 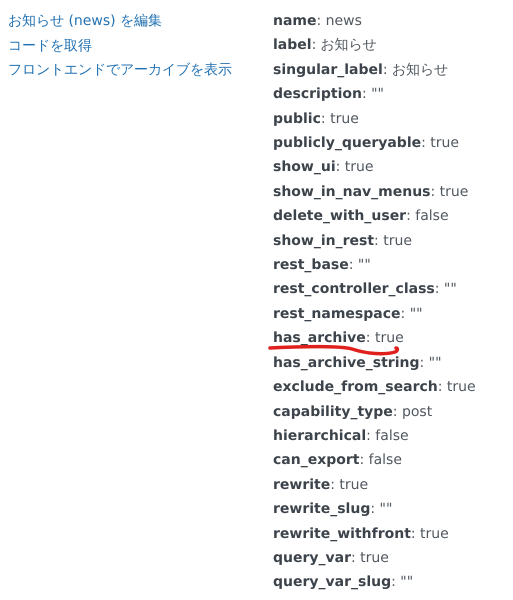 I want to click on property-line: capability_type: post, so click(x=352, y=412).